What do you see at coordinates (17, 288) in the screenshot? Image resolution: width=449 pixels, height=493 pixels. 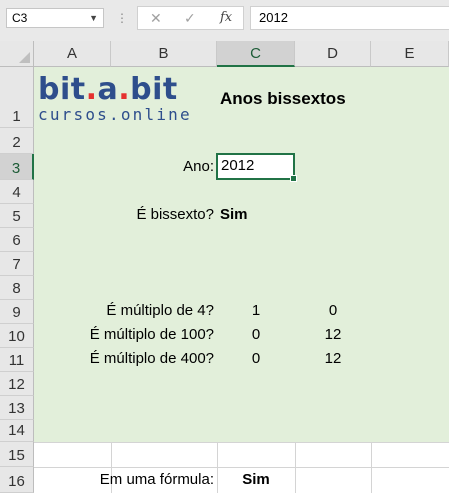 I see `row-header-8: 8` at bounding box center [17, 288].